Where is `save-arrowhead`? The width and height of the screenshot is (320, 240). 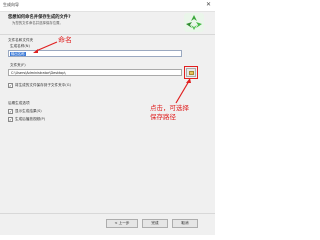 save-arrowhead is located at coordinates (188, 80).